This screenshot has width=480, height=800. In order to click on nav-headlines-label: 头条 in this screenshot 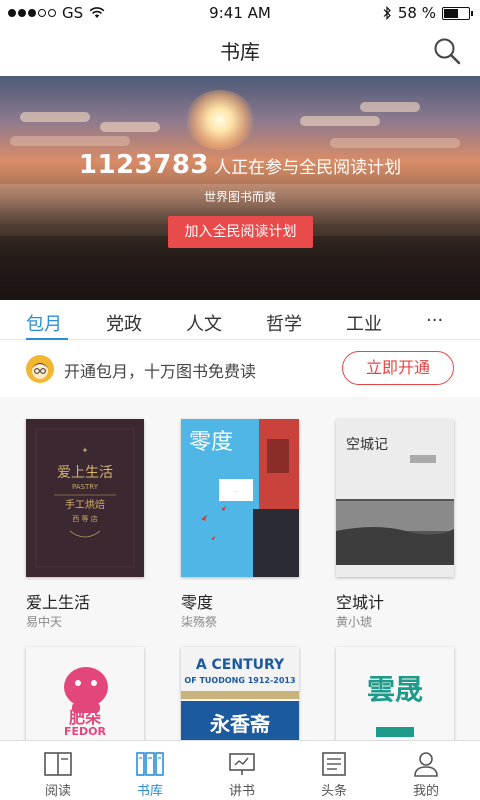, I will do `click(333, 791)`.